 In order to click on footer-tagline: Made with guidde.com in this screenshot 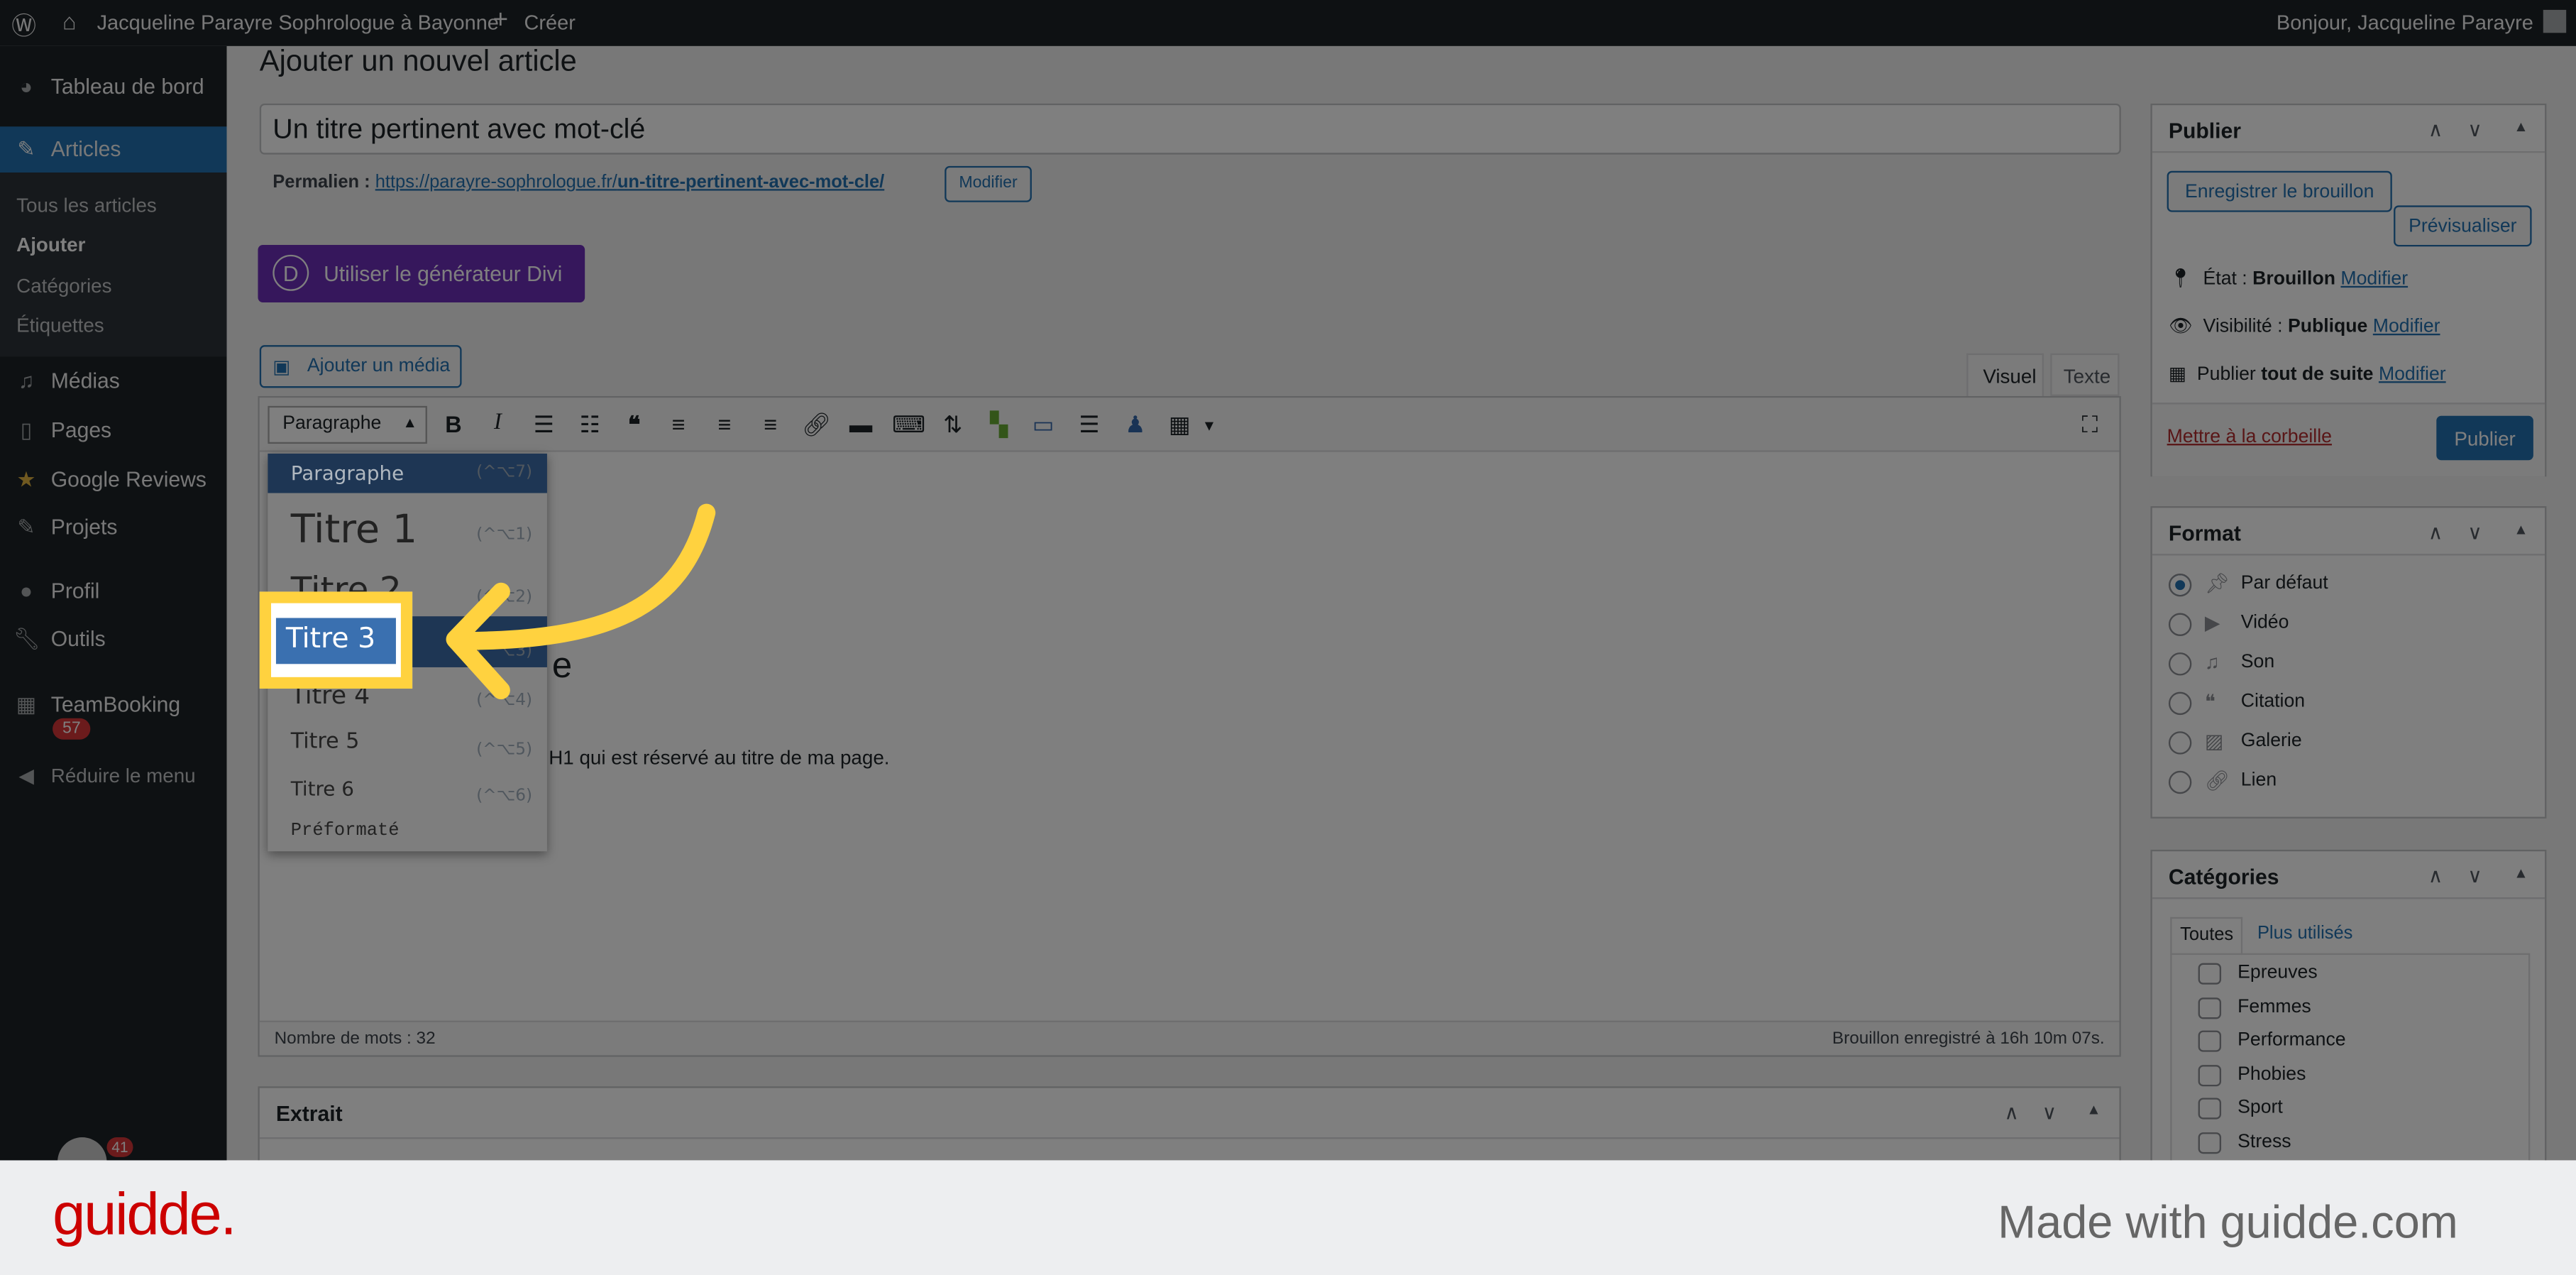, I will do `click(2228, 1222)`.